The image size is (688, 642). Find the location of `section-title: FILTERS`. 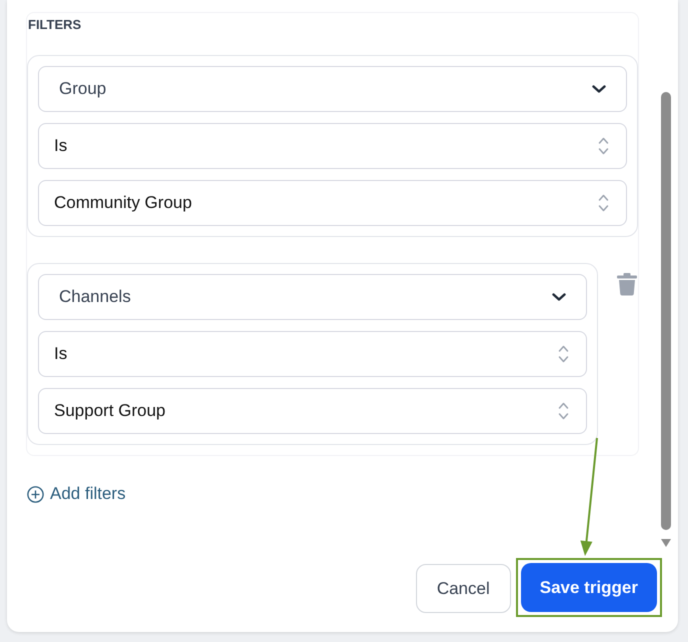

section-title: FILTERS is located at coordinates (54, 25).